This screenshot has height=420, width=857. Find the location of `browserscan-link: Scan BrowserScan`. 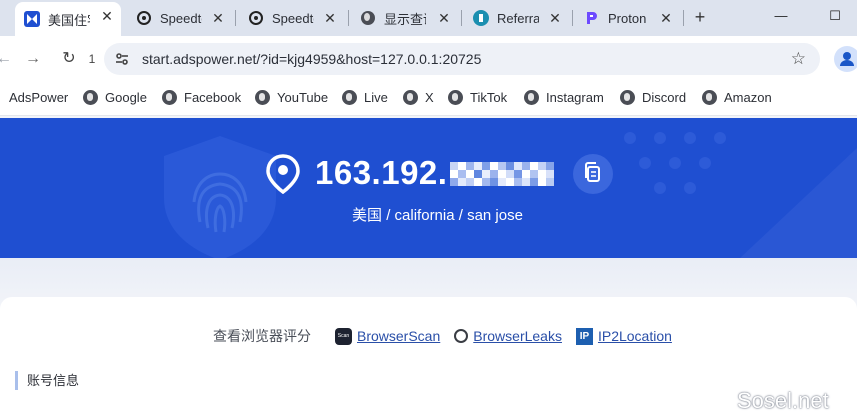

browserscan-link: Scan BrowserScan is located at coordinates (387, 336).